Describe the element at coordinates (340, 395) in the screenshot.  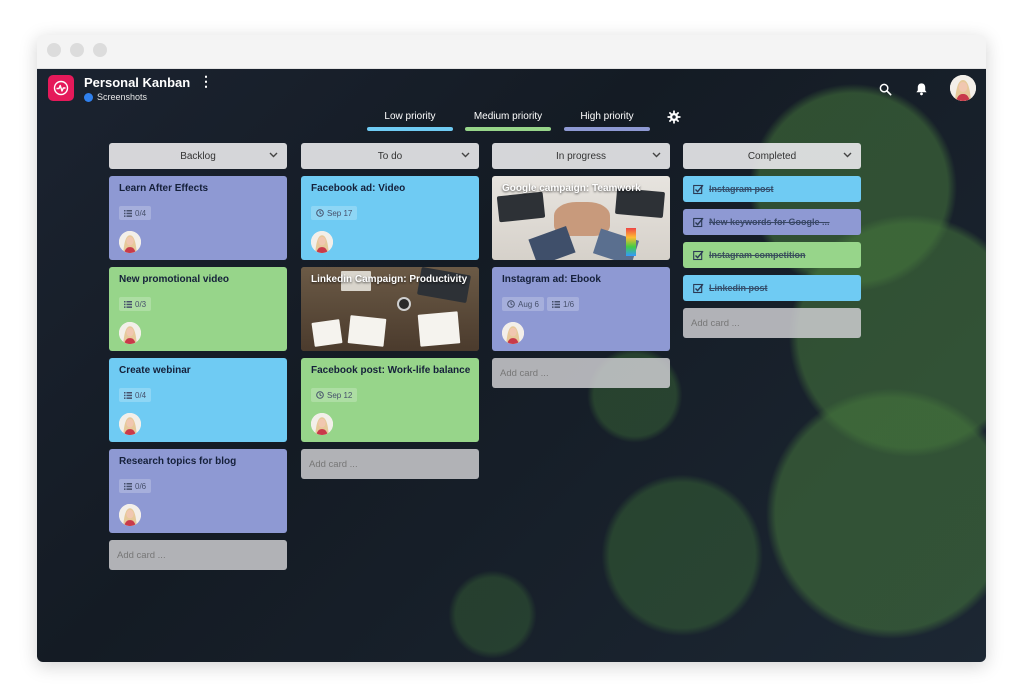
I see `due-date: Sep 12` at that location.